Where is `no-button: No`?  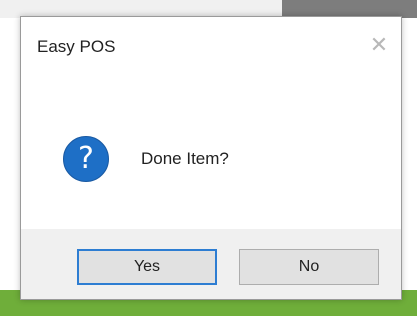 no-button: No is located at coordinates (309, 267).